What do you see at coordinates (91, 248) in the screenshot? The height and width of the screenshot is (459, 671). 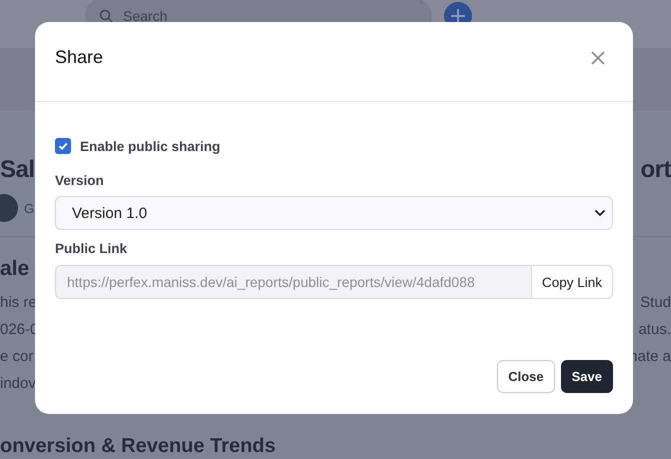 I see `field-label: Public Link` at bounding box center [91, 248].